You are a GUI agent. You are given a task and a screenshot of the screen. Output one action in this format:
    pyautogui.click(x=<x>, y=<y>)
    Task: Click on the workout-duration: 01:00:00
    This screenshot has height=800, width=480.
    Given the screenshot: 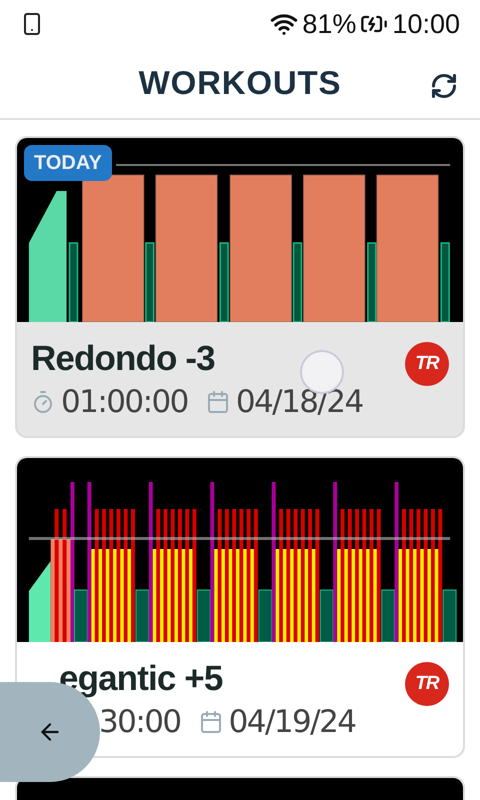 What is the action you would take?
    pyautogui.click(x=124, y=402)
    